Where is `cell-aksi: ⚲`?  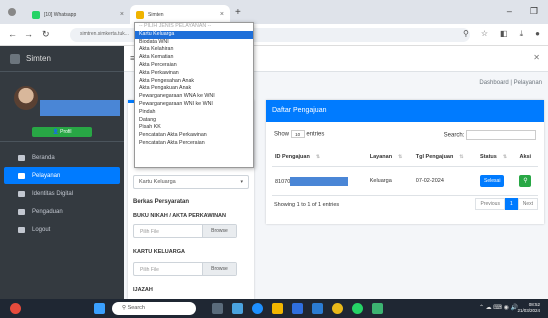 cell-aksi: ⚲ is located at coordinates (527, 181).